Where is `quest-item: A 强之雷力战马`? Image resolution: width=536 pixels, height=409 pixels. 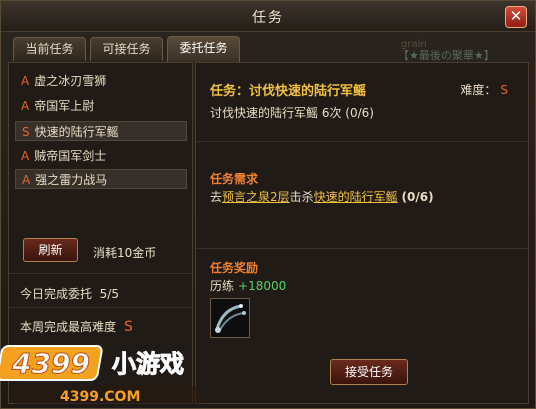 quest-item: A 强之雷力战马 is located at coordinates (101, 179).